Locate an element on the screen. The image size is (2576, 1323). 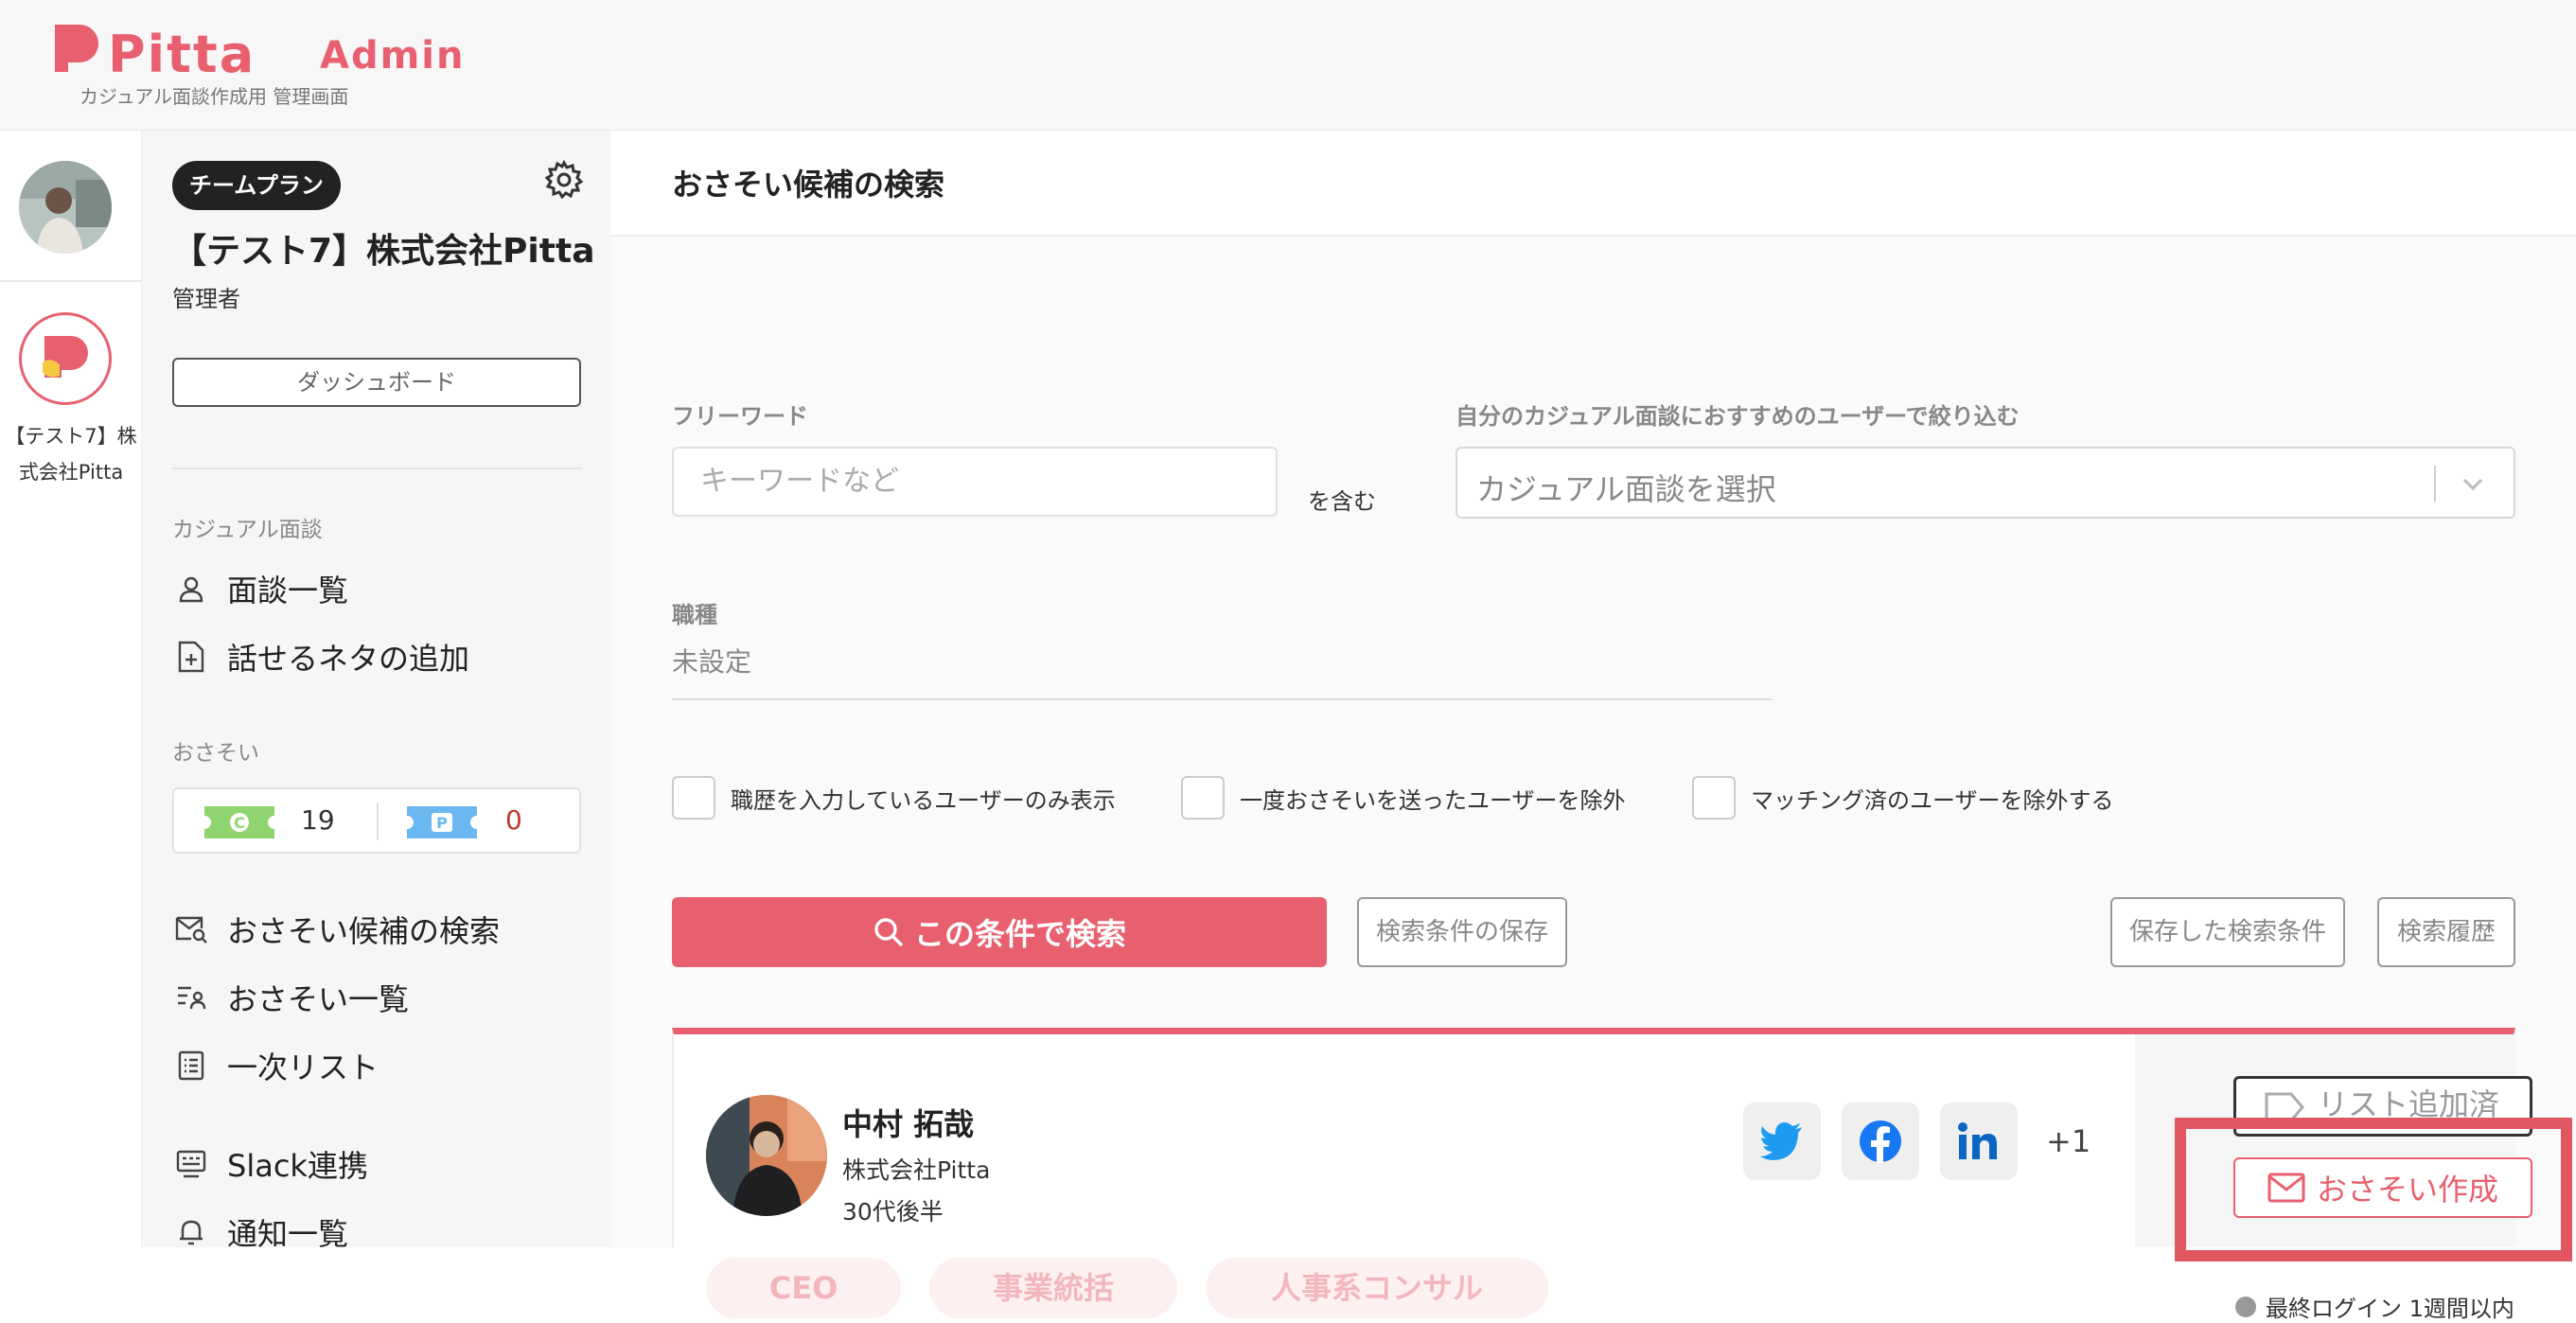
ticket-balance: C 19 P 0 is located at coordinates (376, 820).